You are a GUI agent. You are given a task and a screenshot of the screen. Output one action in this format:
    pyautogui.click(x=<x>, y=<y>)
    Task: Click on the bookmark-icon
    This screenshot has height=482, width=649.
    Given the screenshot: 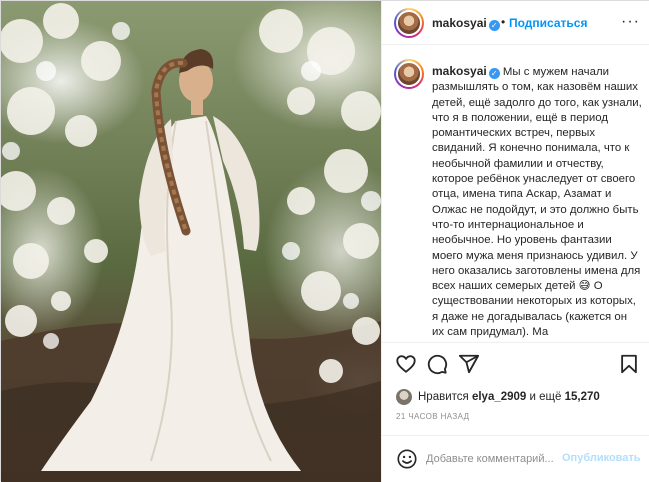 What is the action you would take?
    pyautogui.click(x=629, y=364)
    